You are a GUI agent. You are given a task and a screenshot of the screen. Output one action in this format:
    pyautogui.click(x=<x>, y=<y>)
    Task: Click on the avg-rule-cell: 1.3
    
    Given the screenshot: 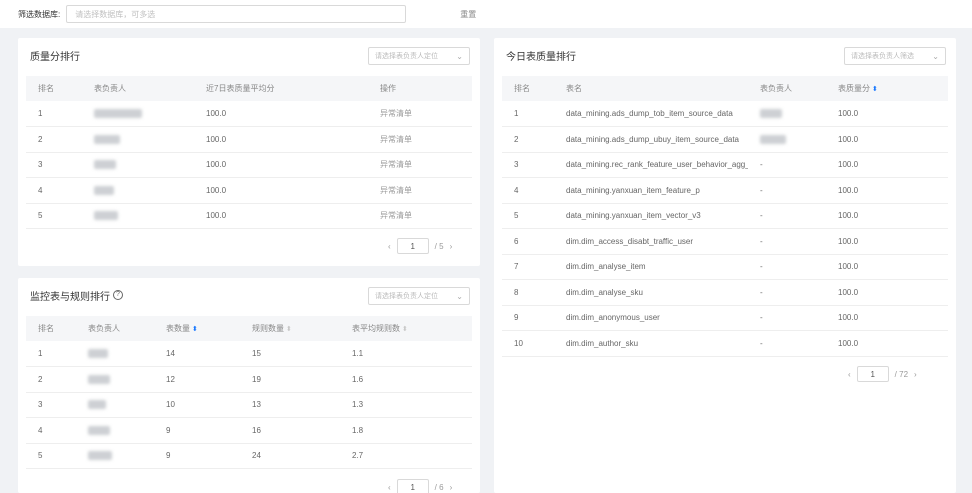 What is the action you would take?
    pyautogui.click(x=406, y=405)
    